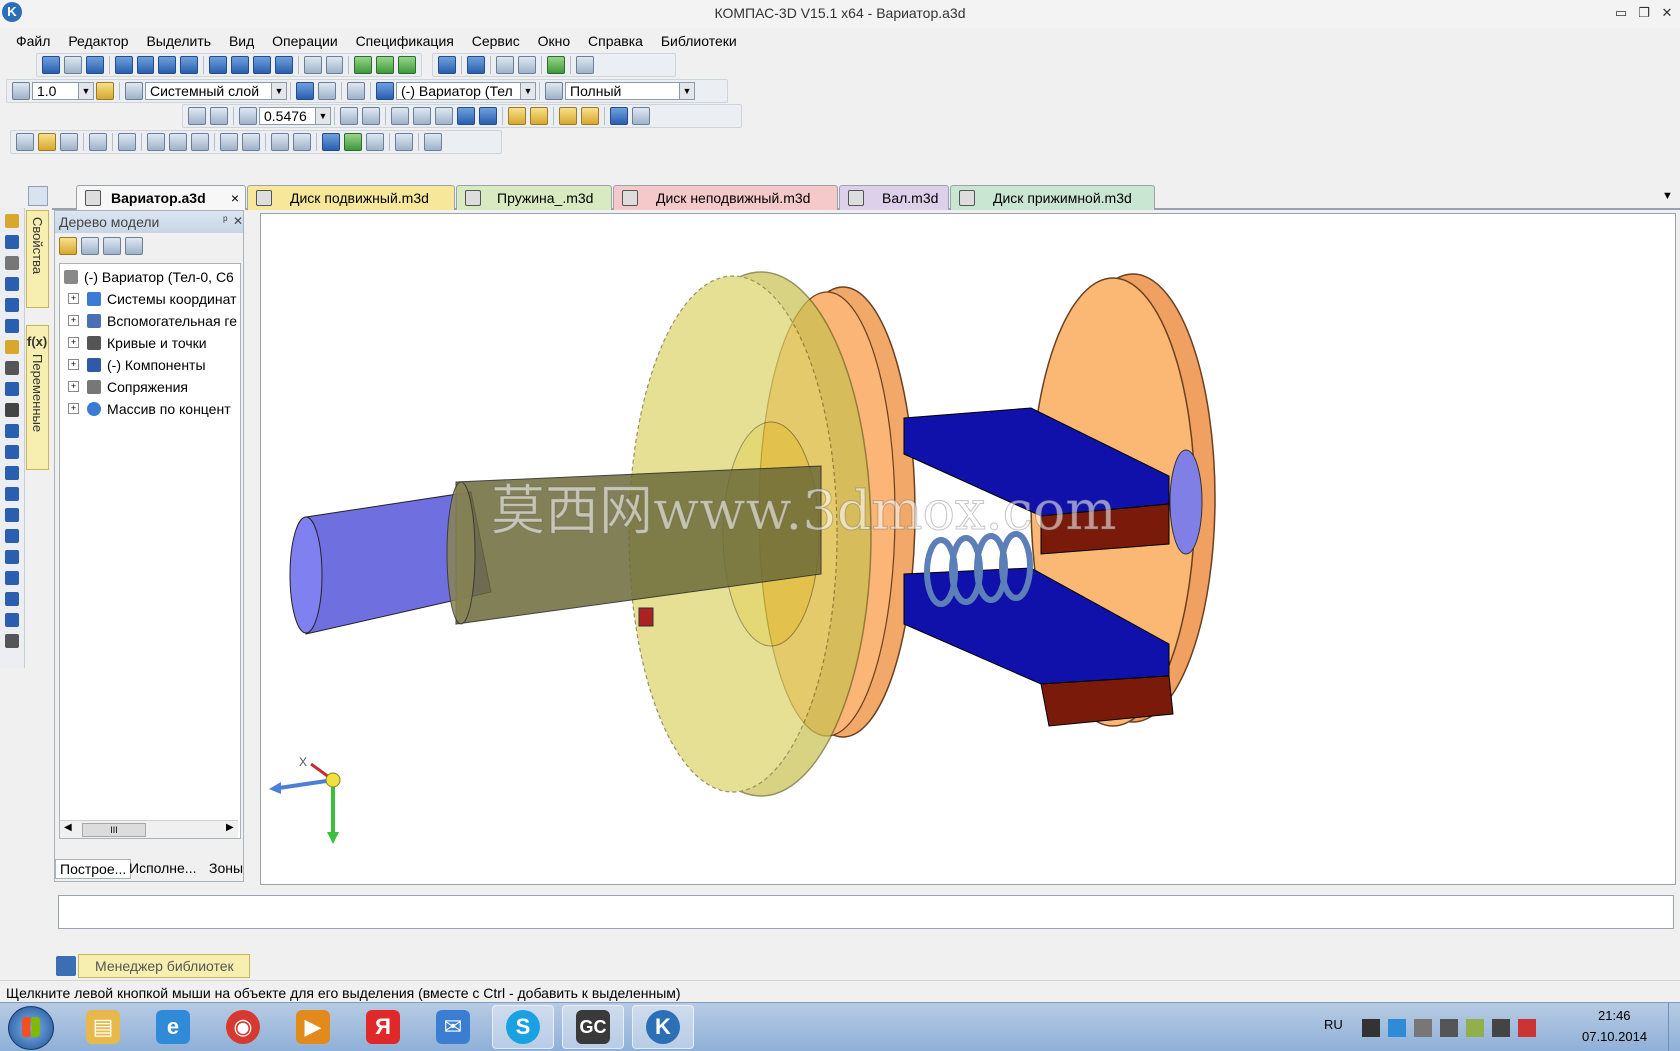 Image resolution: width=1680 pixels, height=1051 pixels. What do you see at coordinates (1644, 13) in the screenshot?
I see `restore-button: ❐` at bounding box center [1644, 13].